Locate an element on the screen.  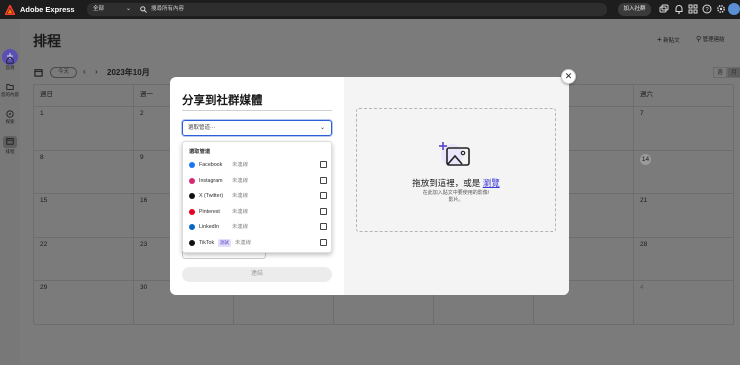
add-image-icon is located at coordinates (454, 154).